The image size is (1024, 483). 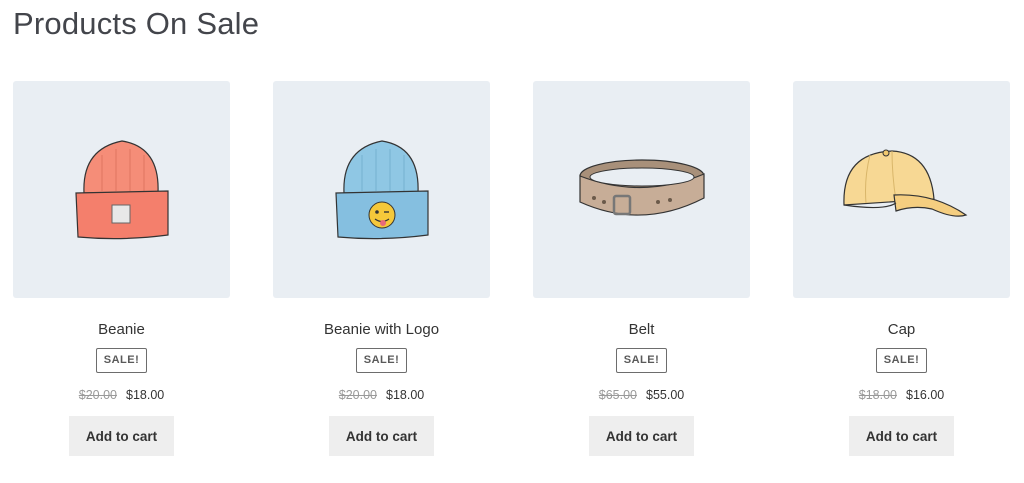 I want to click on beanie-icon, so click(x=121, y=189).